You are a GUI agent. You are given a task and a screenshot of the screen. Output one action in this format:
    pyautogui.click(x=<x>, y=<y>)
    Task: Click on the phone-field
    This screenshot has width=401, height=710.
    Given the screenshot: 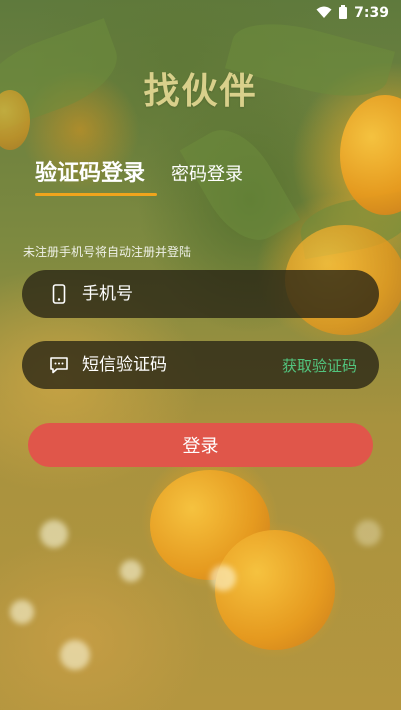 What is the action you would take?
    pyautogui.click(x=200, y=294)
    